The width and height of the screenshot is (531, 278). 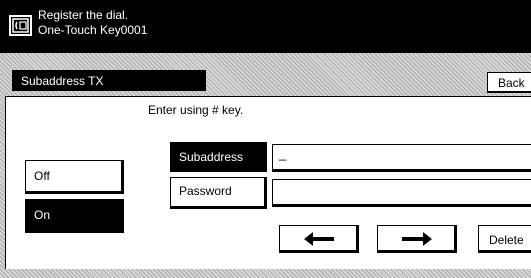 I want to click on arrow-left-icon, so click(x=319, y=239).